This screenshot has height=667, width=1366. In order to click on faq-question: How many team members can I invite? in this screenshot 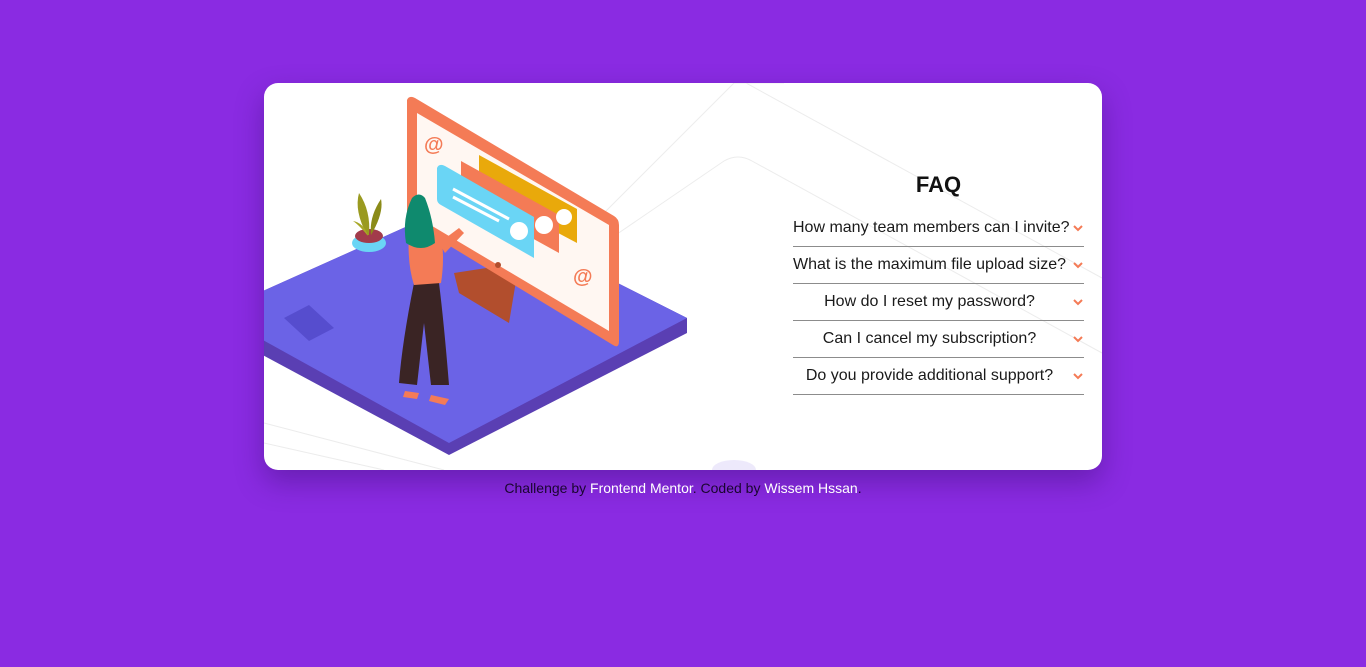, I will do `click(931, 228)`.